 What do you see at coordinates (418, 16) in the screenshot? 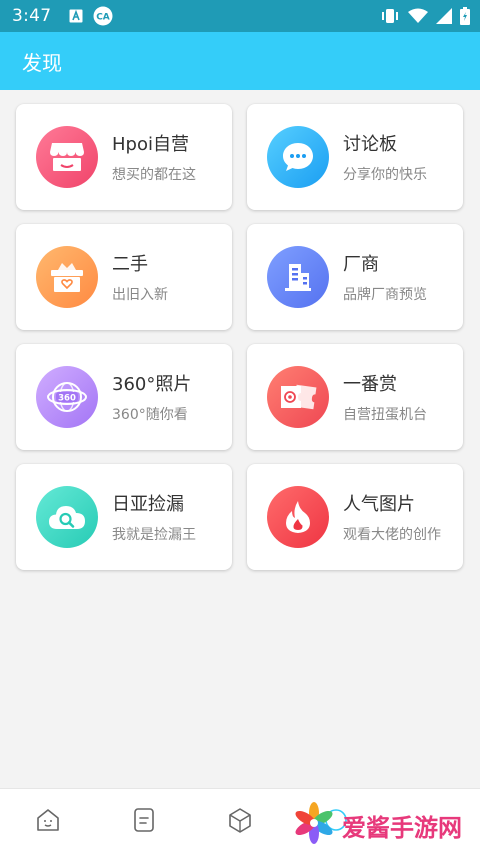
I see `wifi-icon` at bounding box center [418, 16].